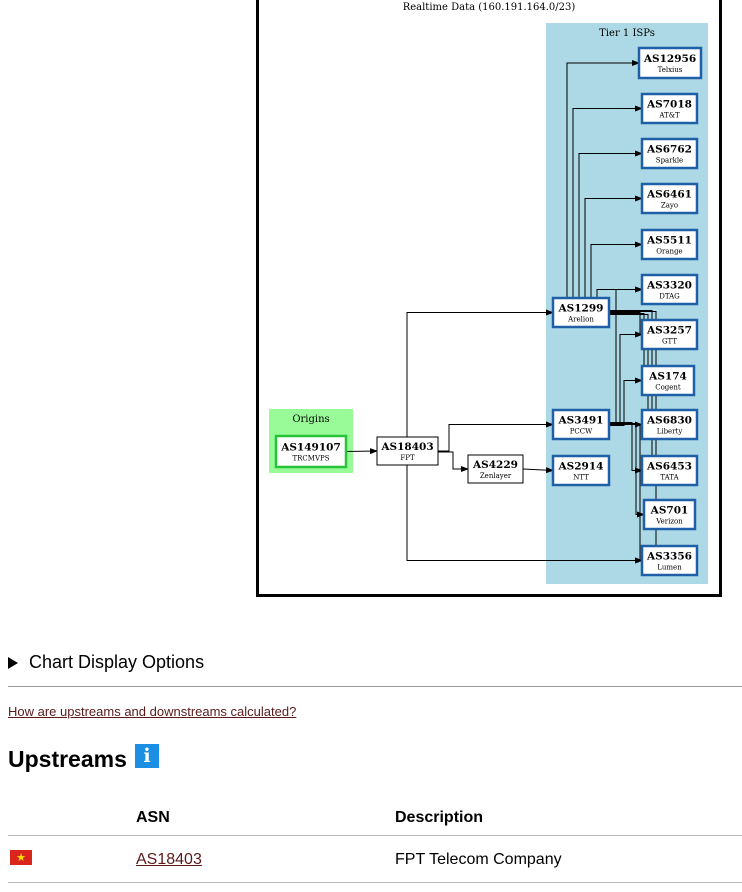  Describe the element at coordinates (669, 150) in the screenshot. I see `node-asn-label: AS6762` at that location.